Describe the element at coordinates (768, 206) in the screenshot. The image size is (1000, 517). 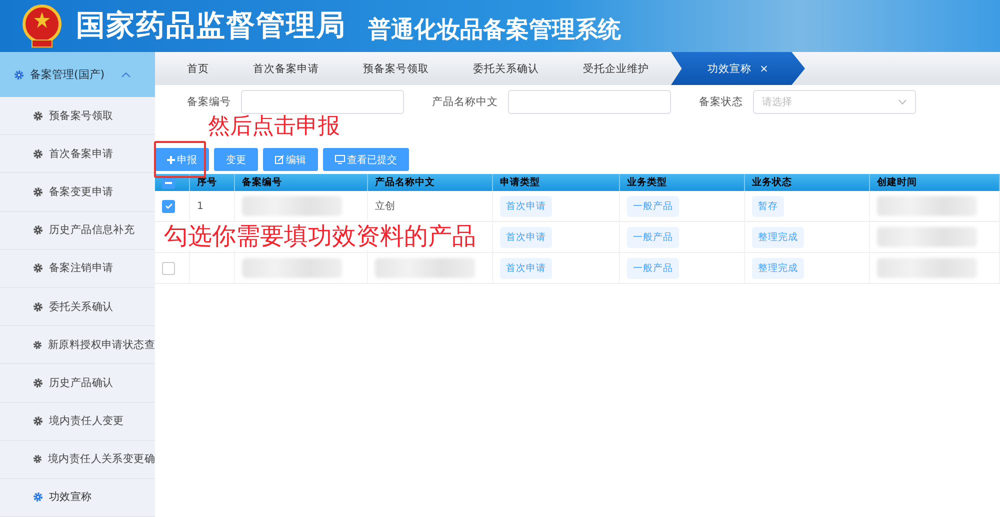
I see `status-tag: 暂存` at that location.